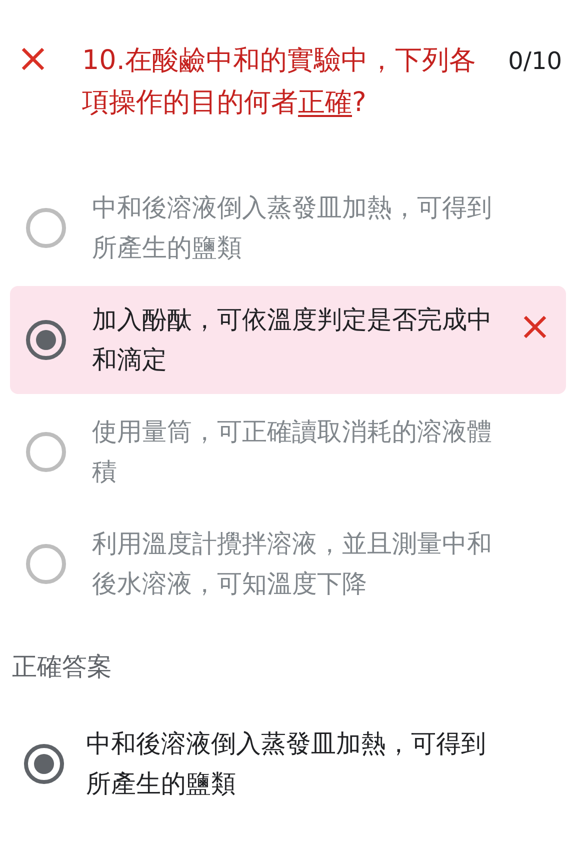 Image resolution: width=576 pixels, height=844 pixels. Describe the element at coordinates (62, 667) in the screenshot. I see `correct-answer-heading: 正確答案` at that location.